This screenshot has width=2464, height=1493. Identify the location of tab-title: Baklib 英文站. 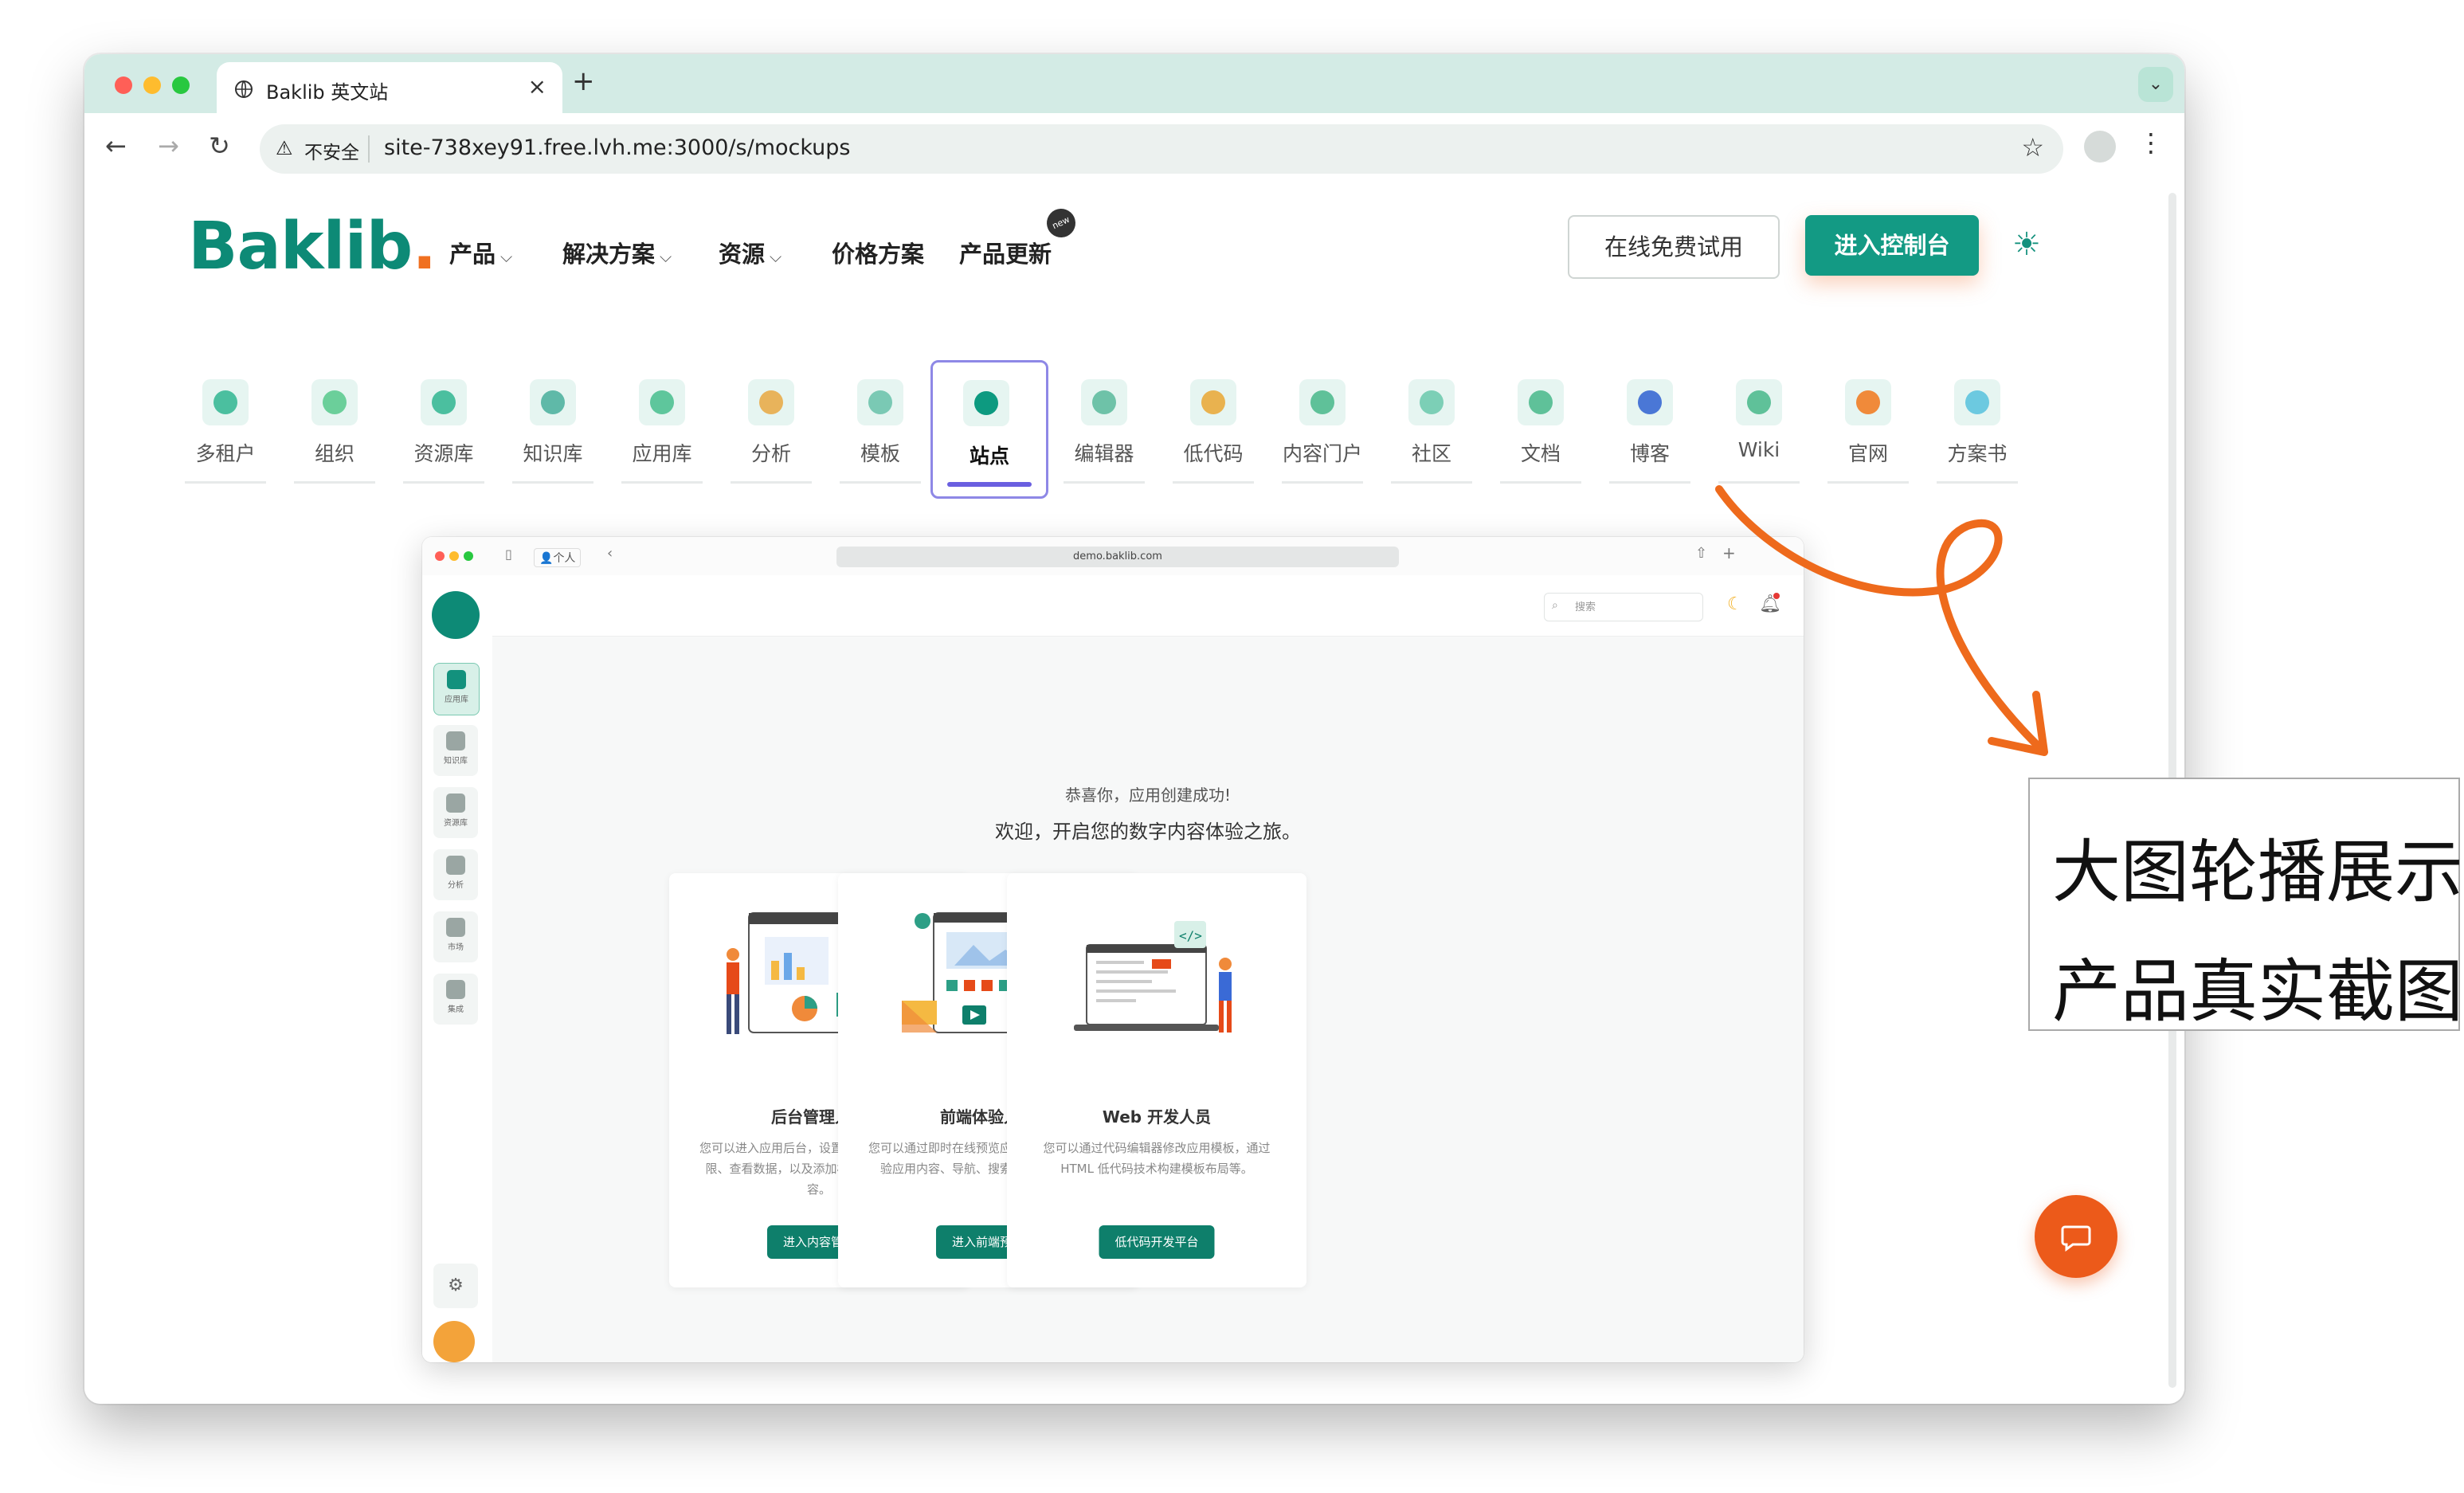
(327, 92).